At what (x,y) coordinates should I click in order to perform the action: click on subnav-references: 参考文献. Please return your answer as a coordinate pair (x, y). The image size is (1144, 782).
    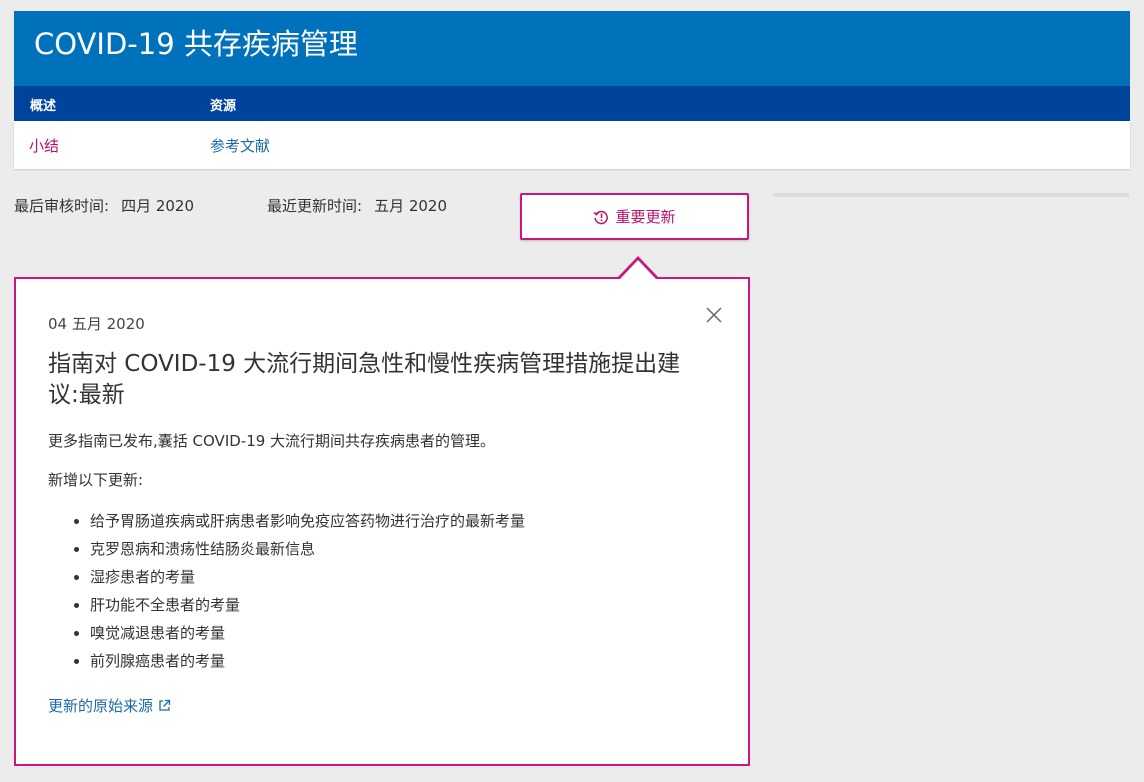
    Looking at the image, I should click on (240, 145).